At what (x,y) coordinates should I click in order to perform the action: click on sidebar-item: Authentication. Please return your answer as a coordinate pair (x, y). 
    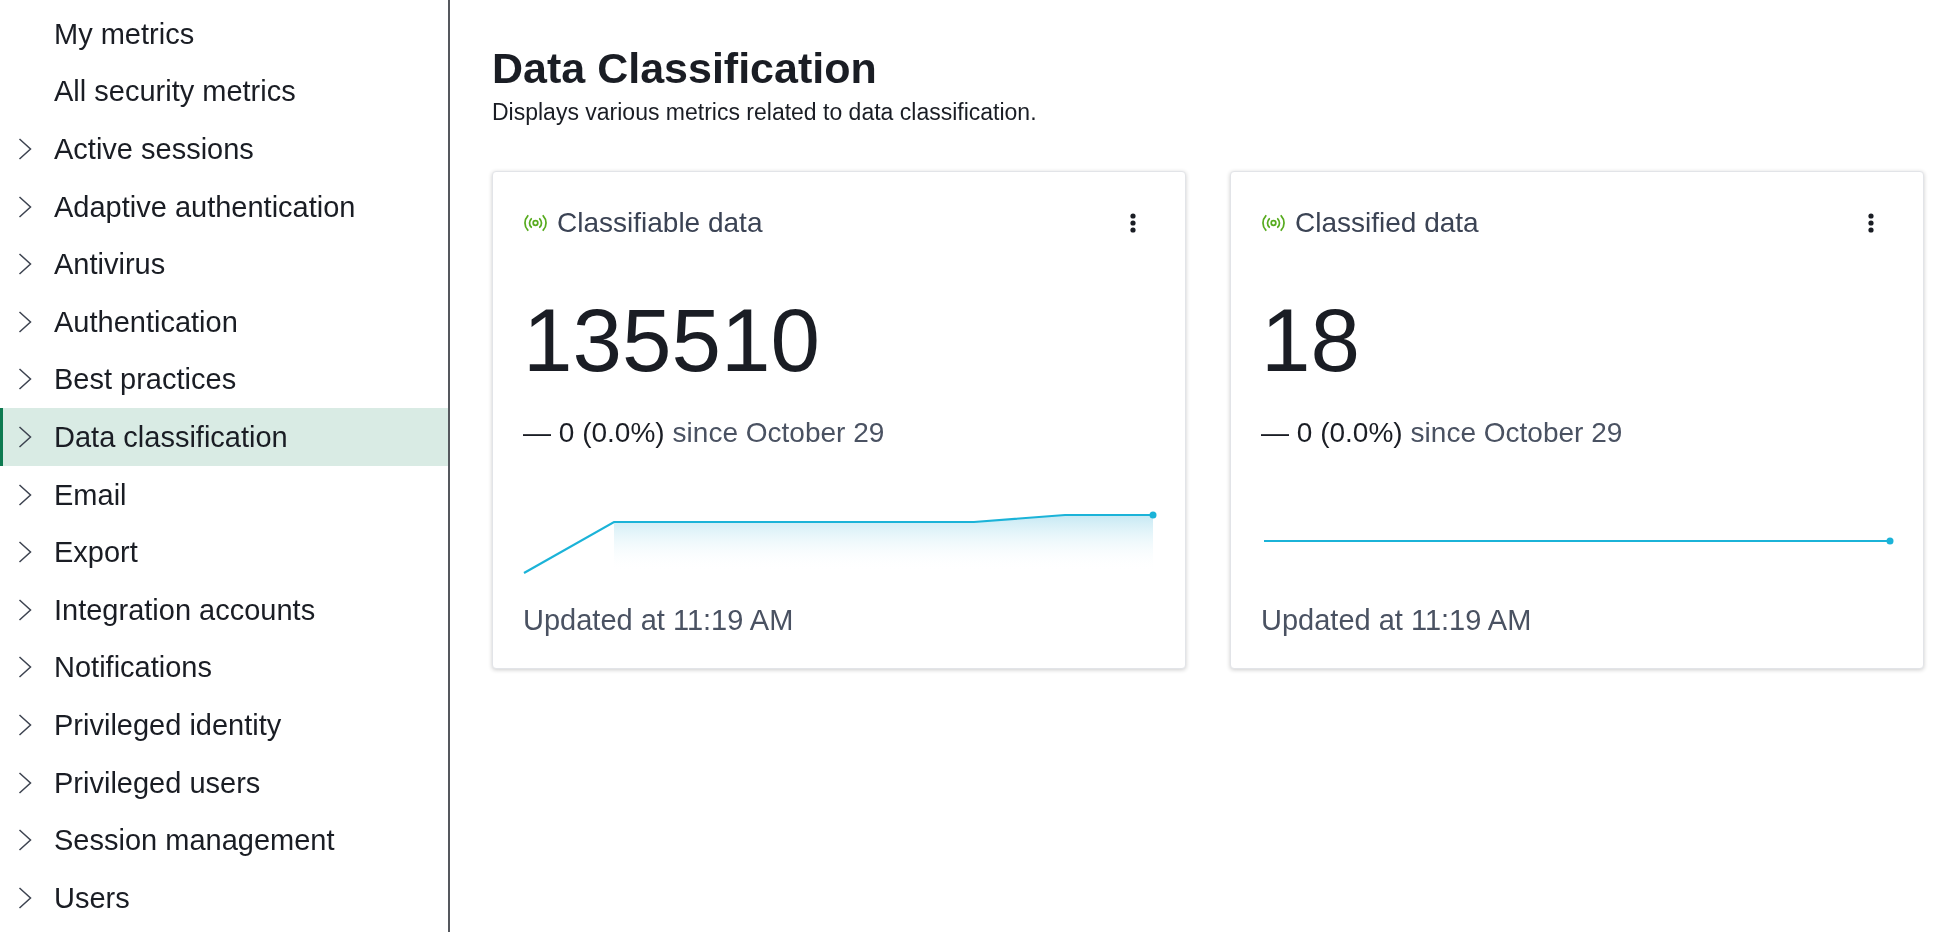
    Looking at the image, I should click on (224, 321).